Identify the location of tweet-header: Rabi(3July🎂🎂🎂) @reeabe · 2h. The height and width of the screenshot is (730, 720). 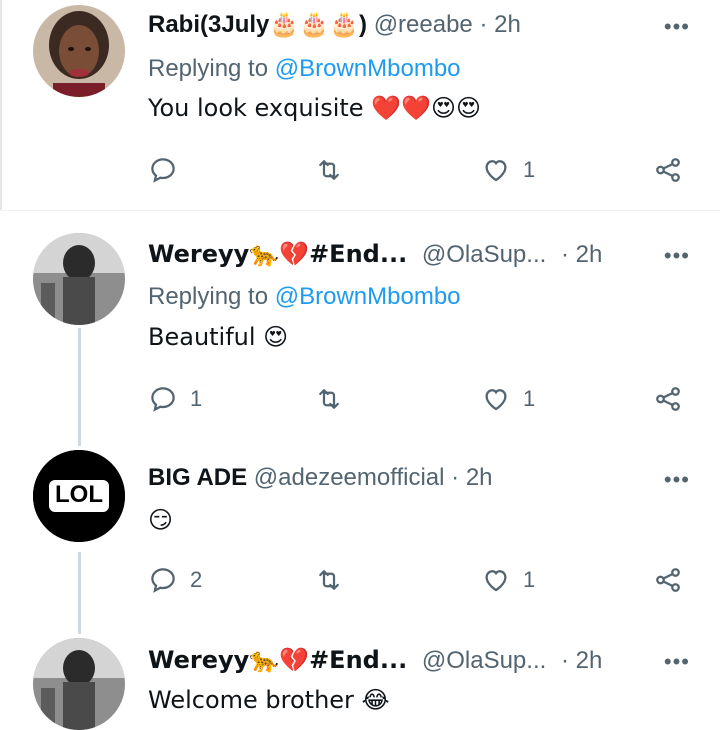
(334, 24).